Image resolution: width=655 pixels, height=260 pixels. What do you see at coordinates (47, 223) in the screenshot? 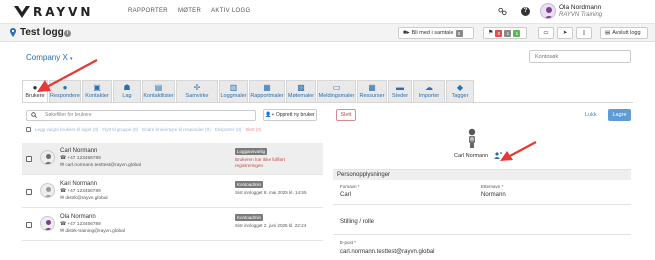
I see `avatar` at bounding box center [47, 223].